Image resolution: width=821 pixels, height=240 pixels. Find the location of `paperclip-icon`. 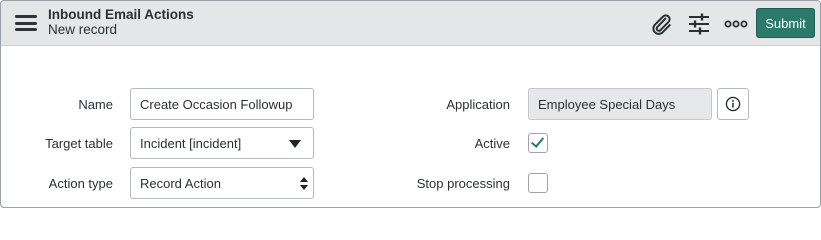

paperclip-icon is located at coordinates (661, 24).